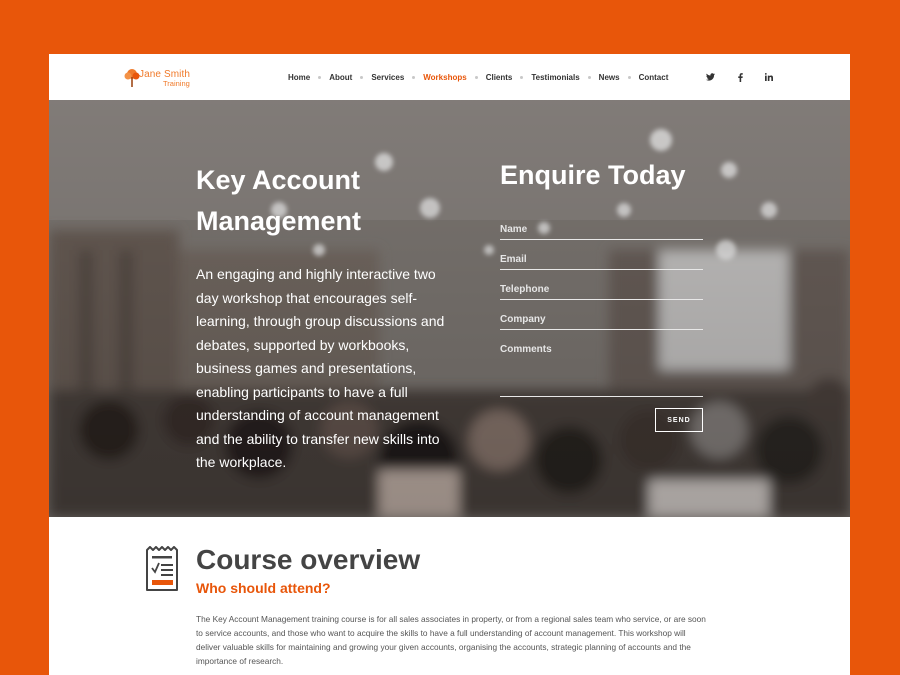 The width and height of the screenshot is (900, 675). Describe the element at coordinates (278, 180) in the screenshot. I see `hero-title-line1: Key Account` at that location.